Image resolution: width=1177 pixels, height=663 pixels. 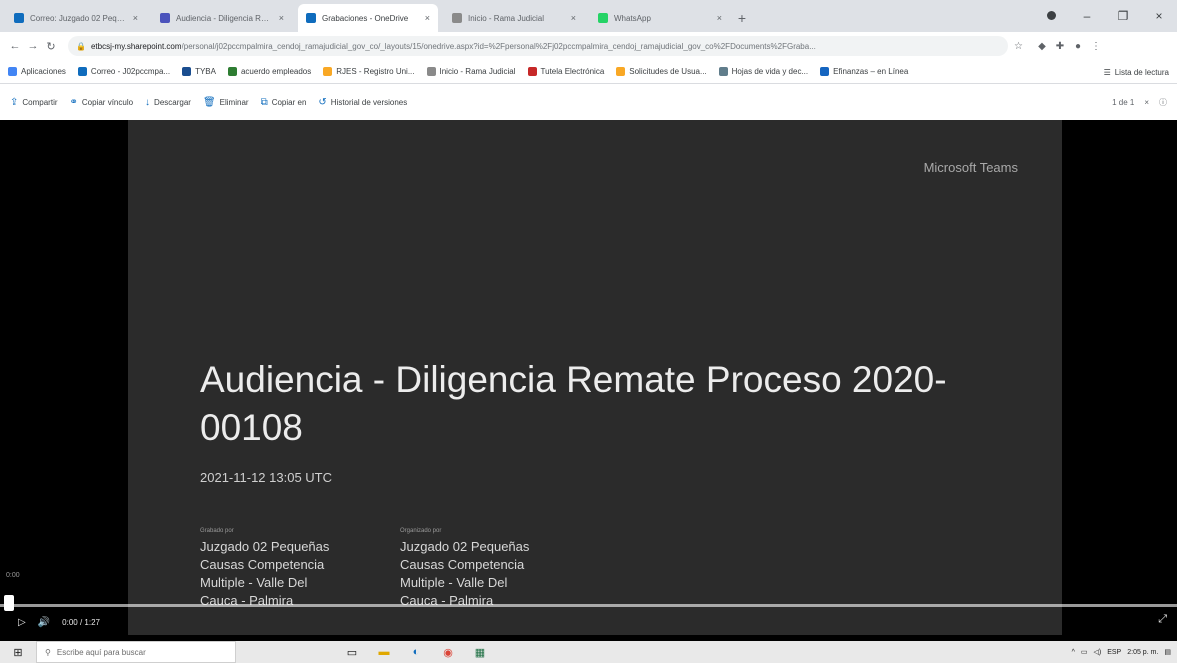 I want to click on reading-list-icon: ☰, so click(x=1107, y=72).